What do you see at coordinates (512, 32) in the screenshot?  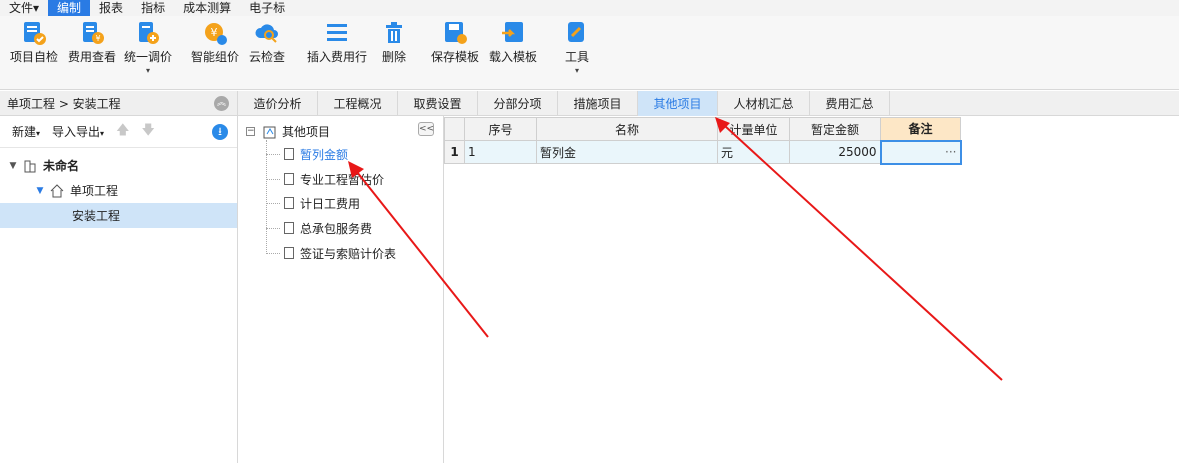 I see `load-template-icon` at bounding box center [512, 32].